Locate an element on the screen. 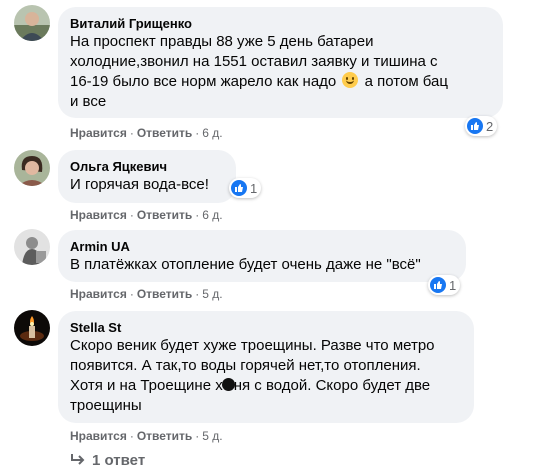 This screenshot has width=547, height=469. reaction-count: 2 is located at coordinates (481, 126).